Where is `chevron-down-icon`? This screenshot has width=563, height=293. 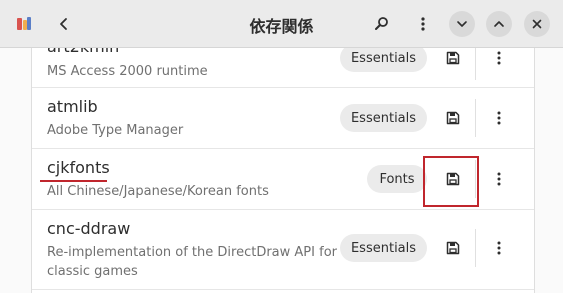
chevron-down-icon is located at coordinates (462, 24).